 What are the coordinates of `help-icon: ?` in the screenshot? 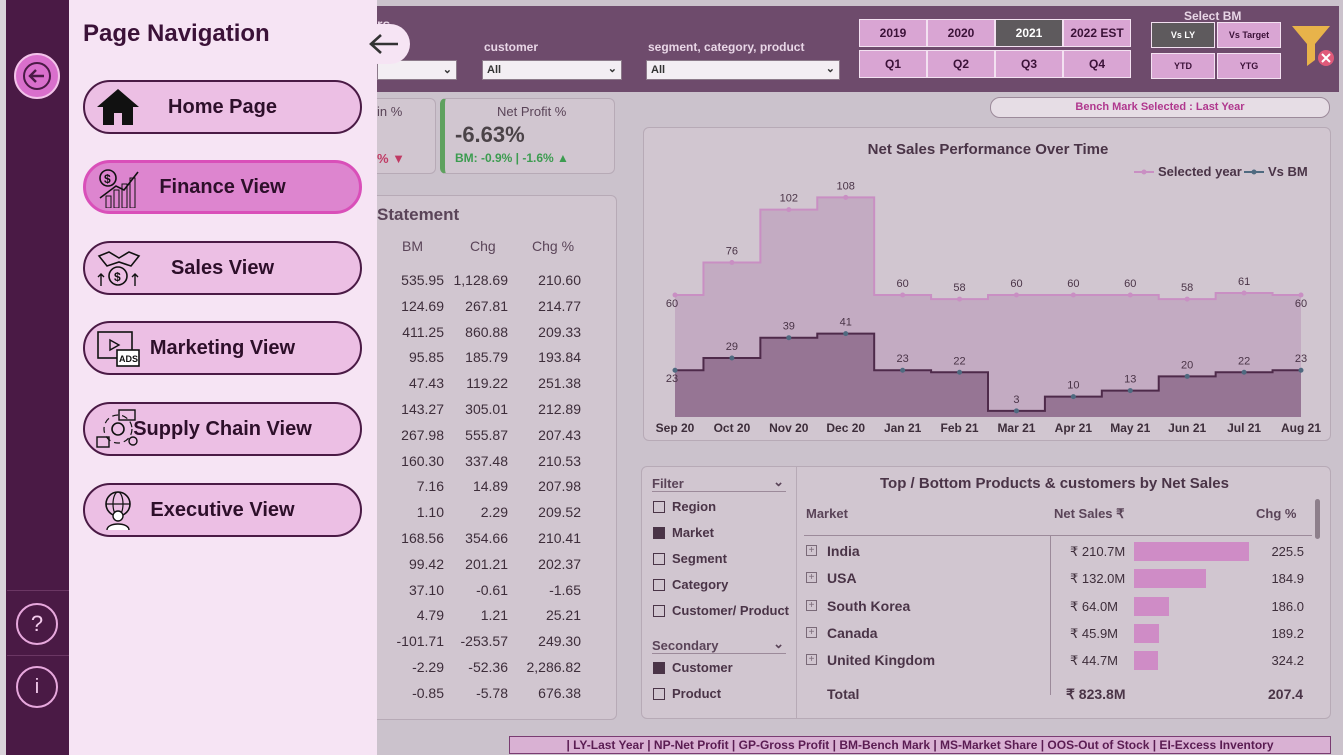 It's located at (37, 624).